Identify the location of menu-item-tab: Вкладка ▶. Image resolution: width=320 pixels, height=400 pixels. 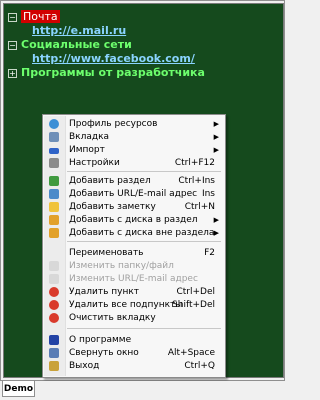
(134, 137).